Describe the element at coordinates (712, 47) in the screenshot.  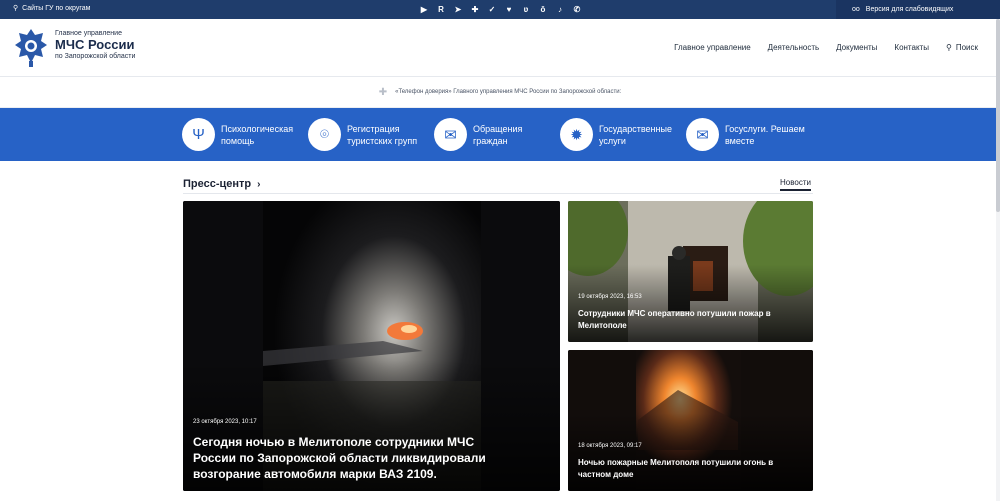
I see `nav-item-main-directorate: Главное управление` at that location.